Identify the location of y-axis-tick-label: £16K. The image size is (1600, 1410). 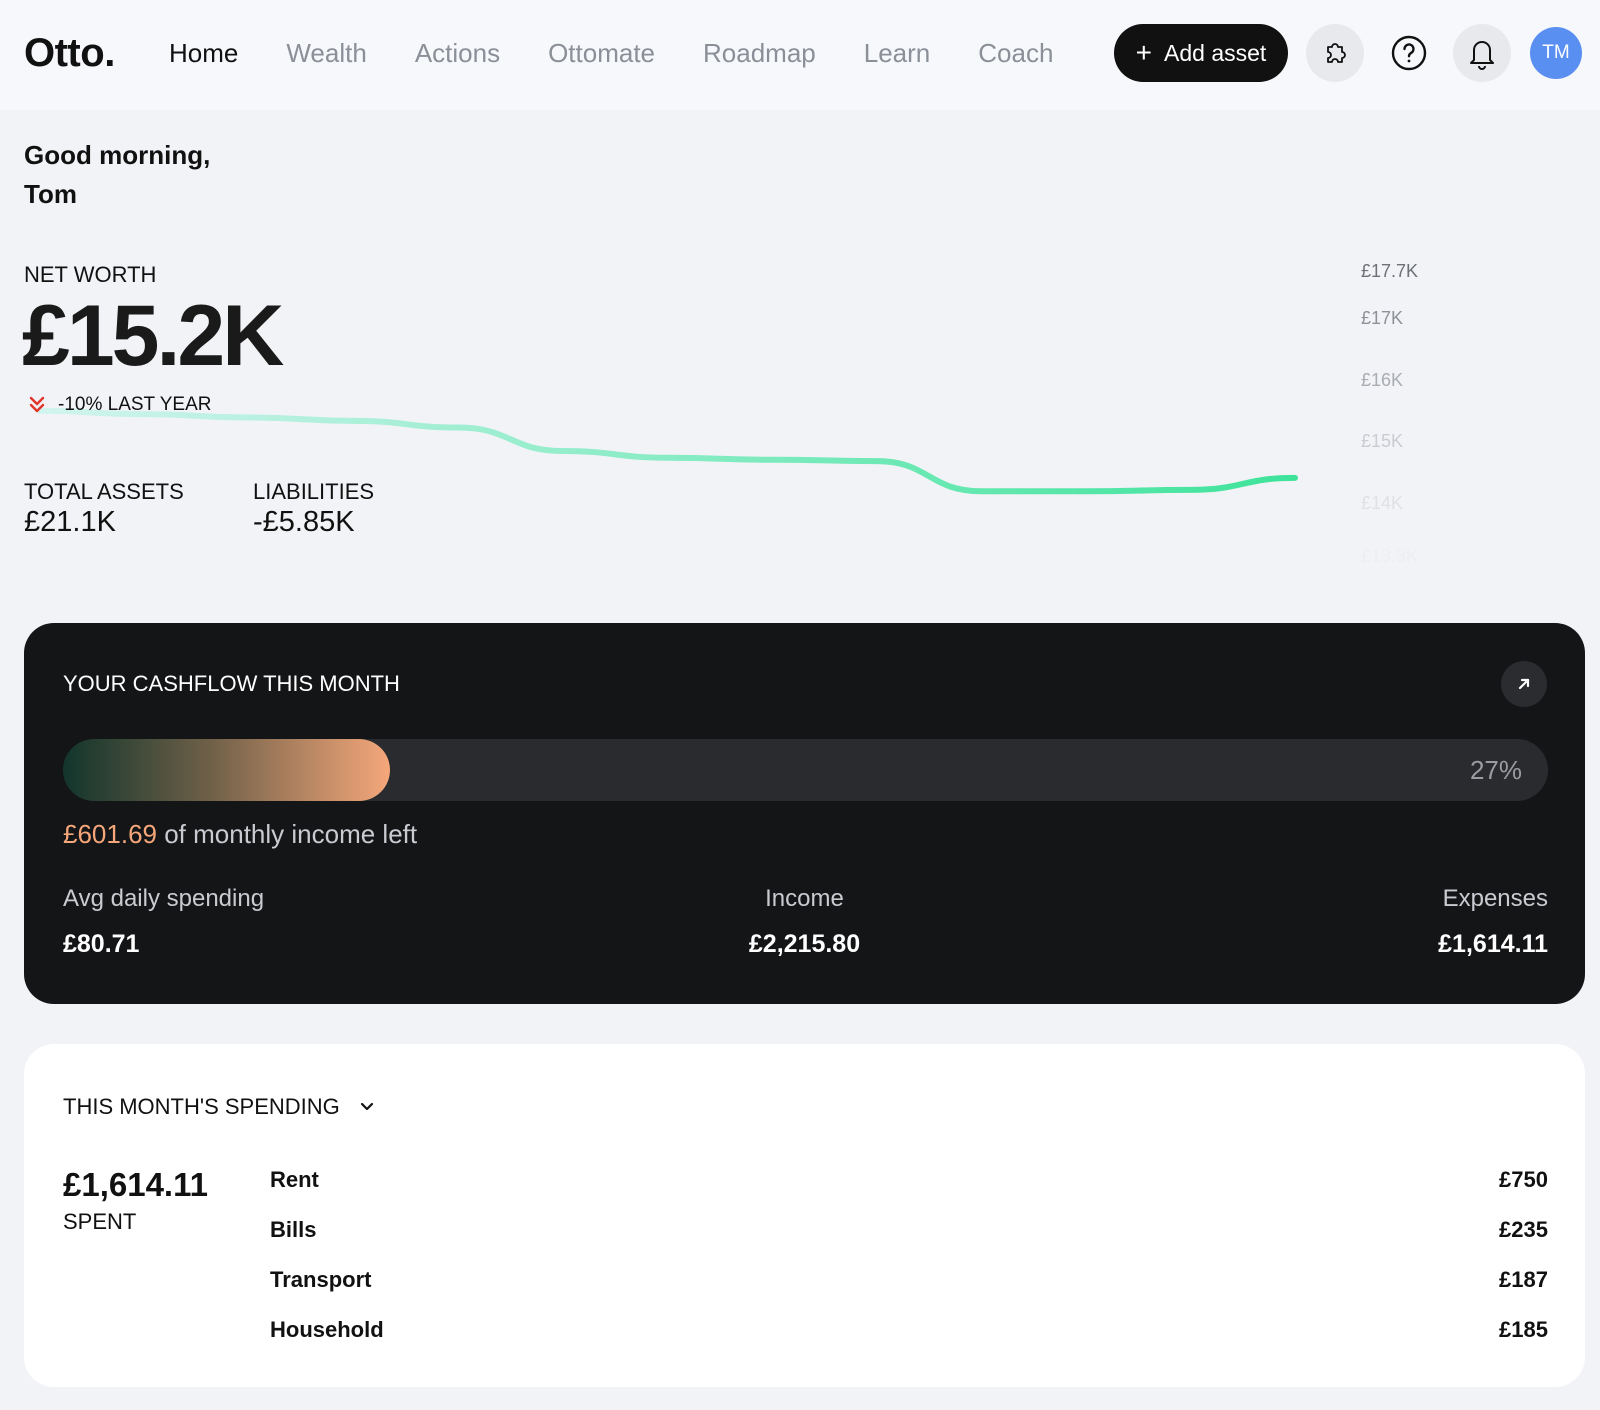
(1382, 380).